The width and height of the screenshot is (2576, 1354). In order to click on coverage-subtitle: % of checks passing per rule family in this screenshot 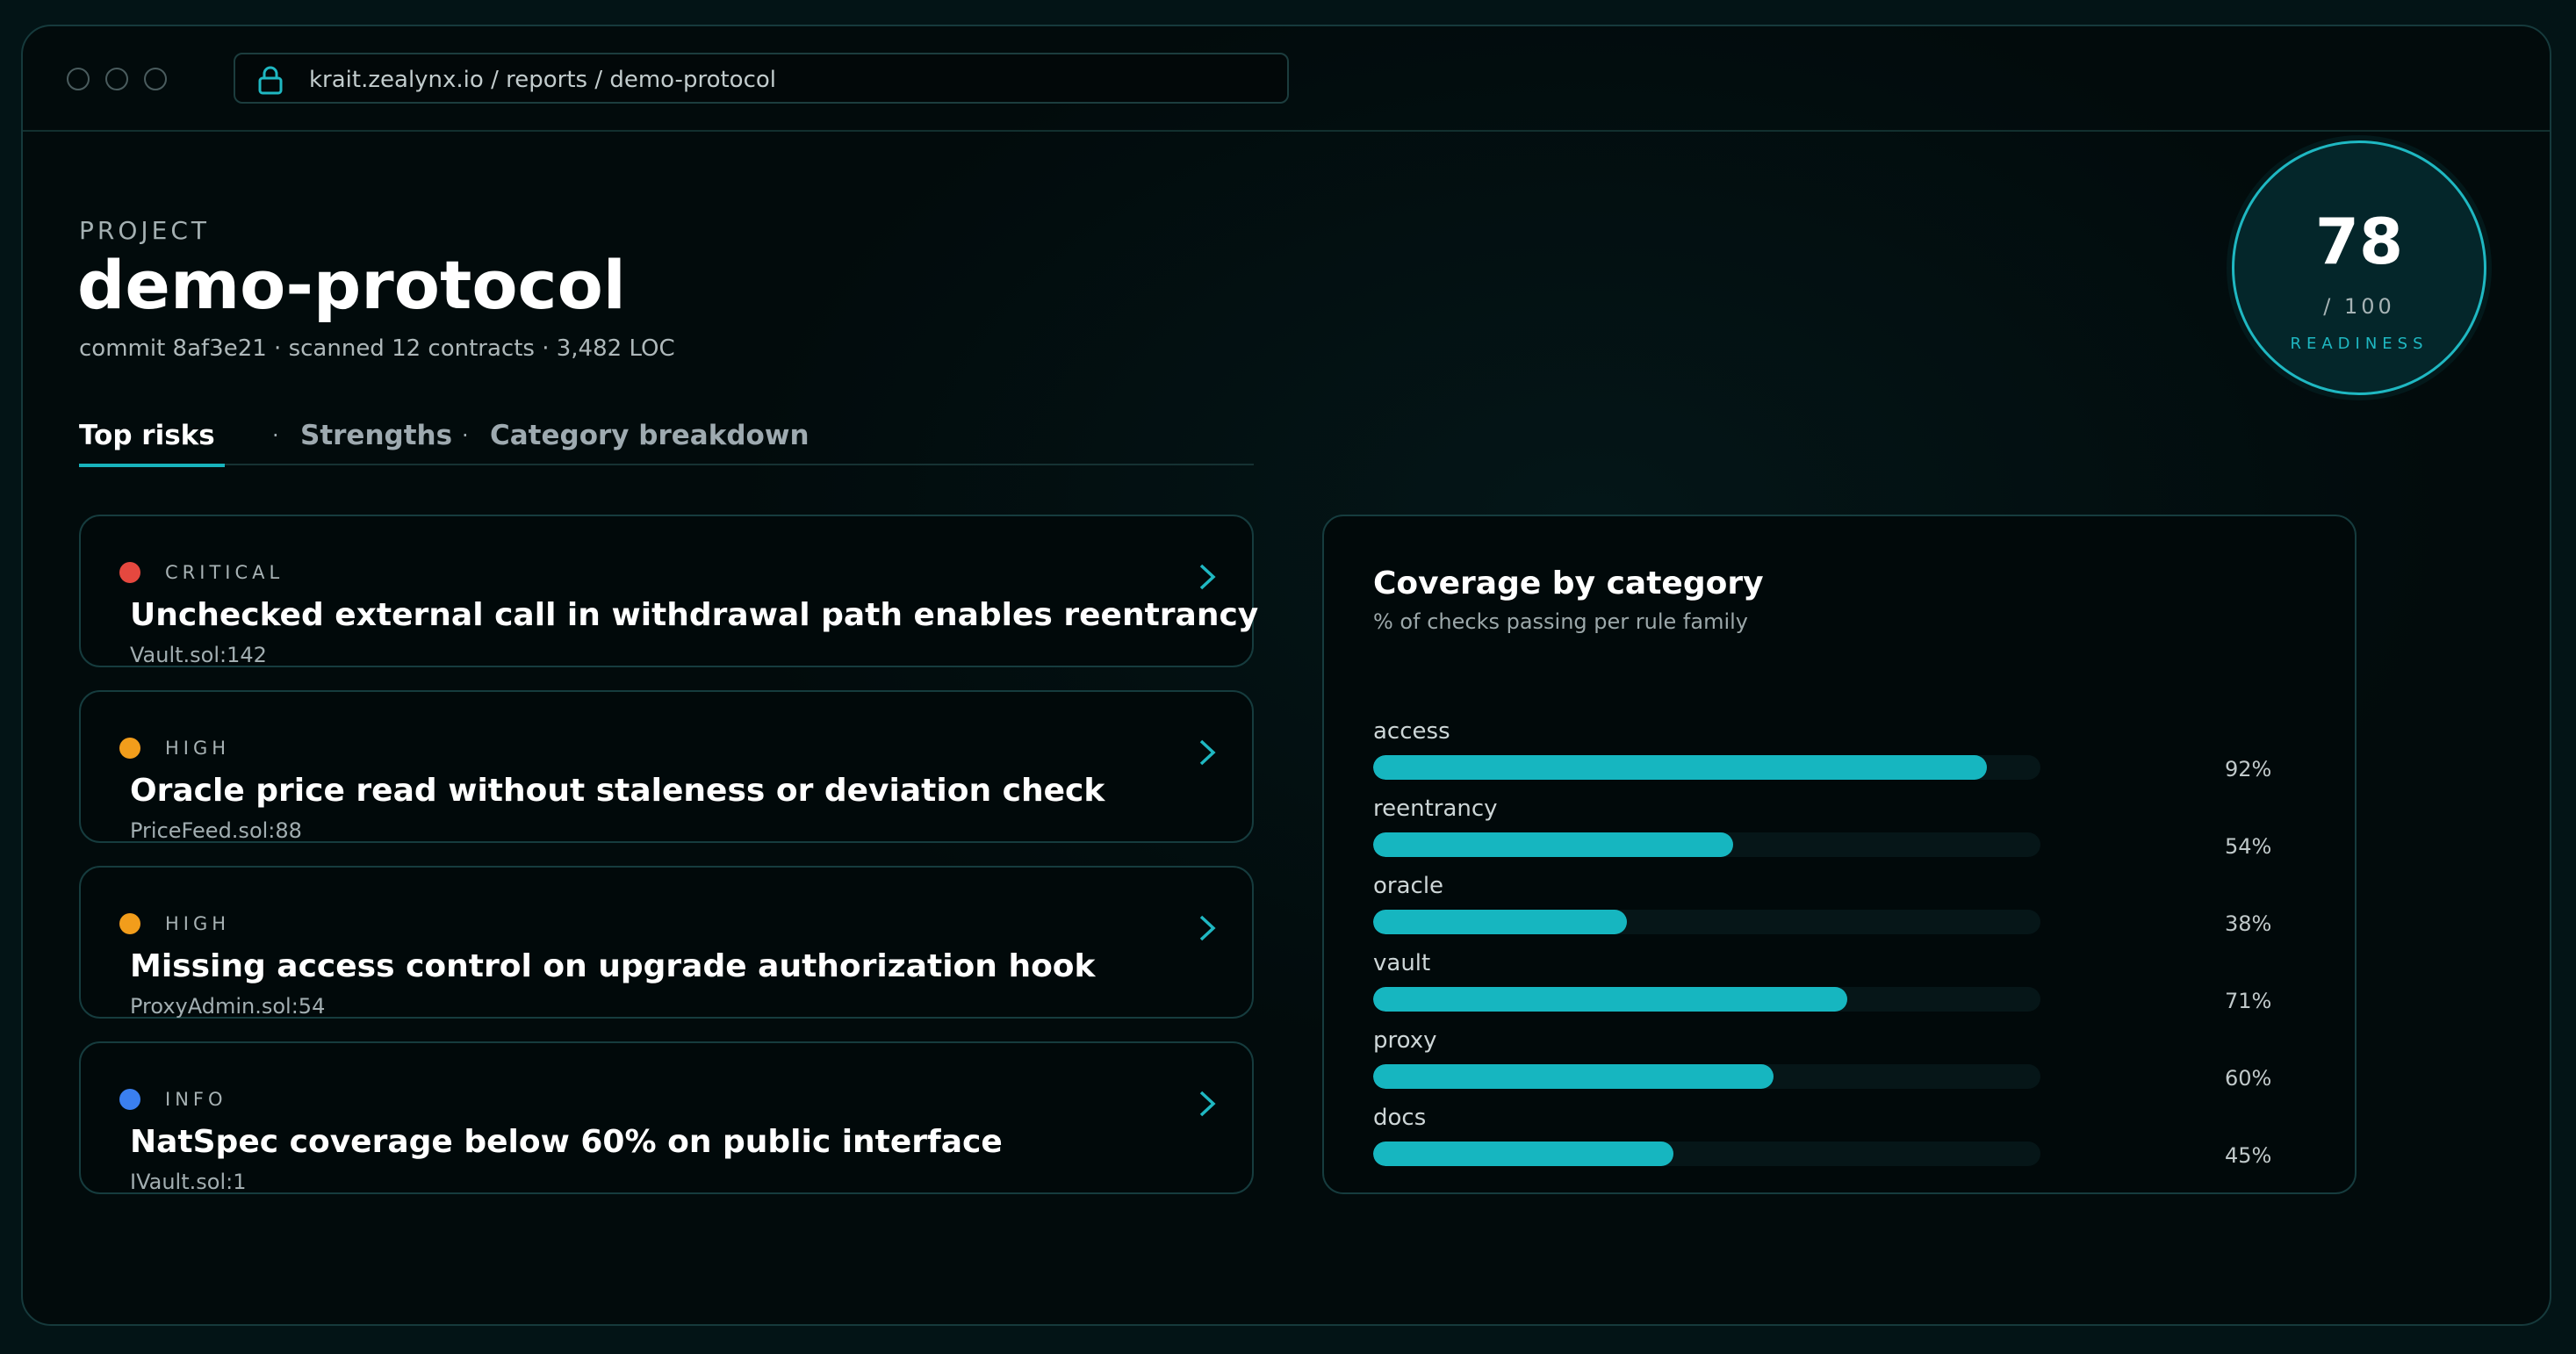, I will do `click(1560, 621)`.